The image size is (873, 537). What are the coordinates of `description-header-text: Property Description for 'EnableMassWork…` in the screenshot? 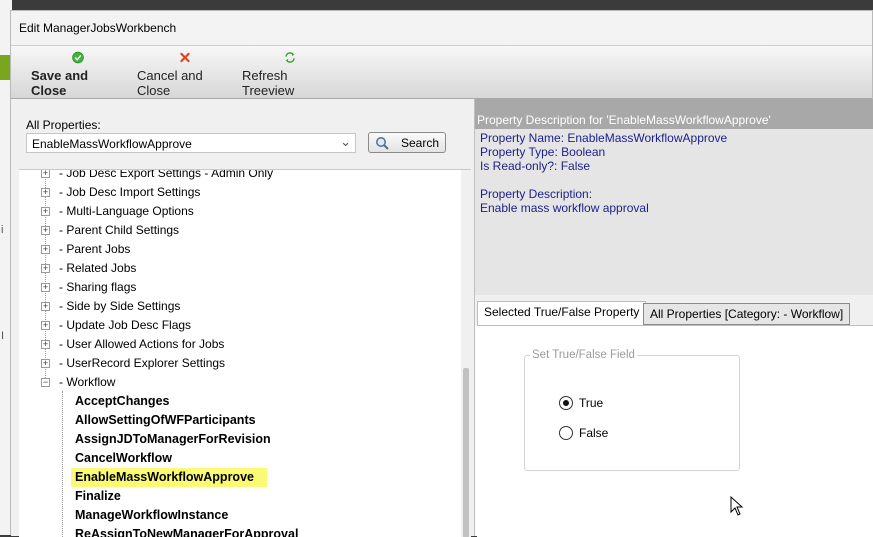 It's located at (624, 120).